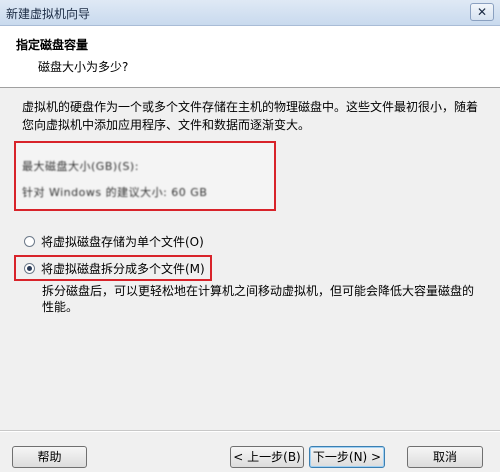 The image size is (500, 472). Describe the element at coordinates (83, 67) in the screenshot. I see `page-subtitle: 磁盘大小为多少?` at that location.